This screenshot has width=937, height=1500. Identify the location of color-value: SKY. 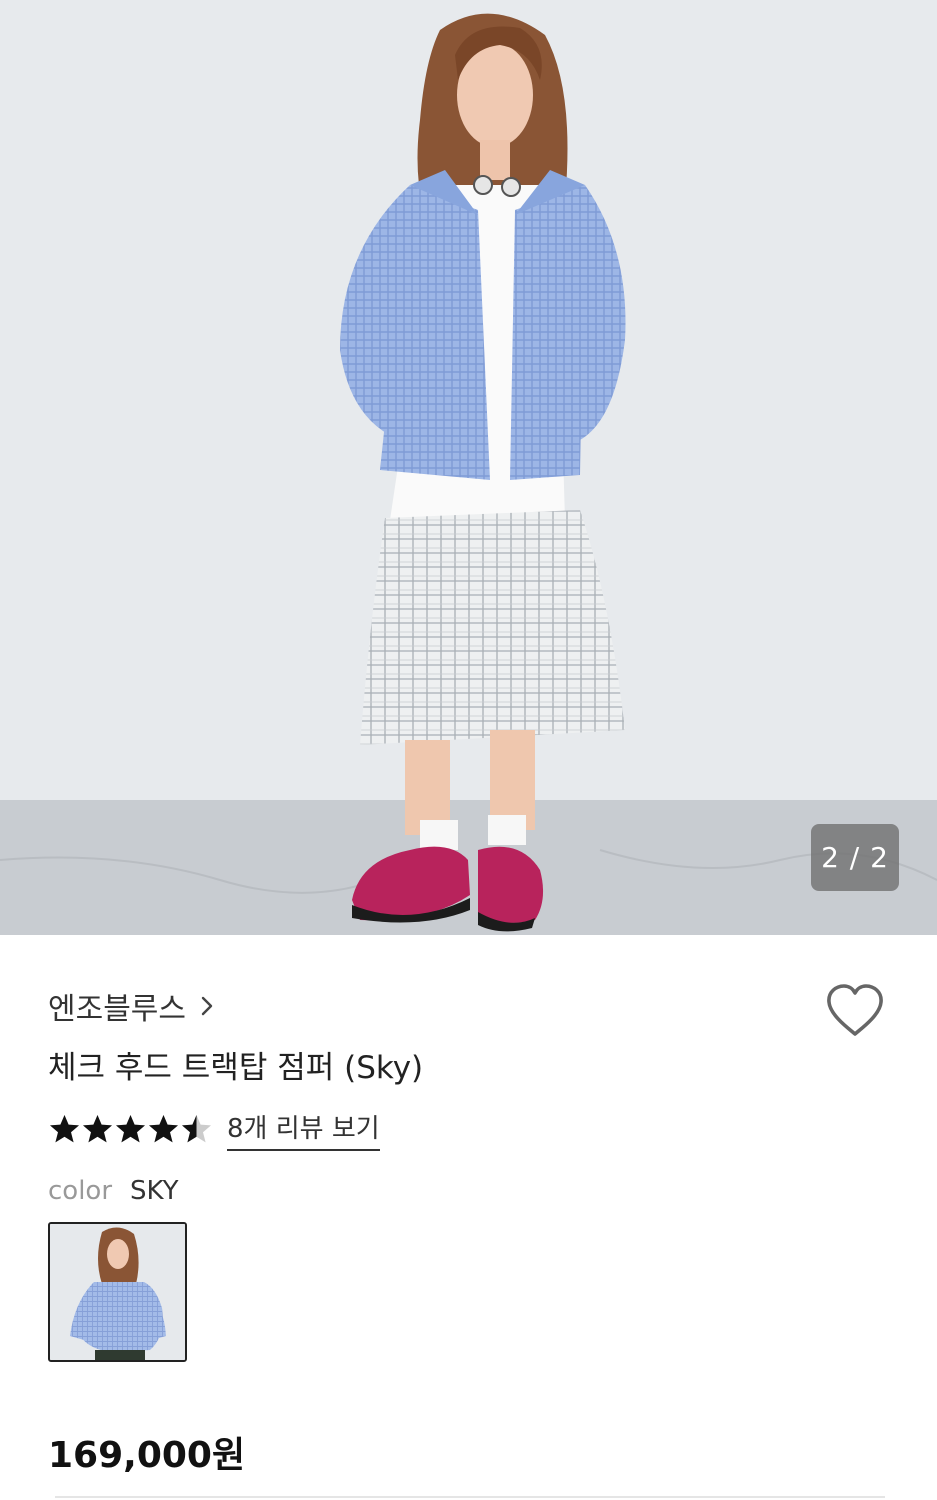
(154, 1191).